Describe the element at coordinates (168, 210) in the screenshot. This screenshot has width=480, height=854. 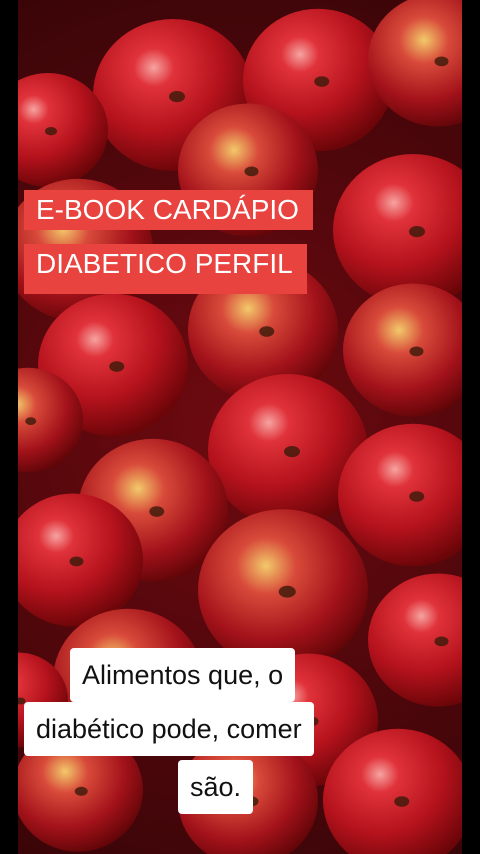
I see `title-caption-line-1: E-BOOK CARDÁPIO` at that location.